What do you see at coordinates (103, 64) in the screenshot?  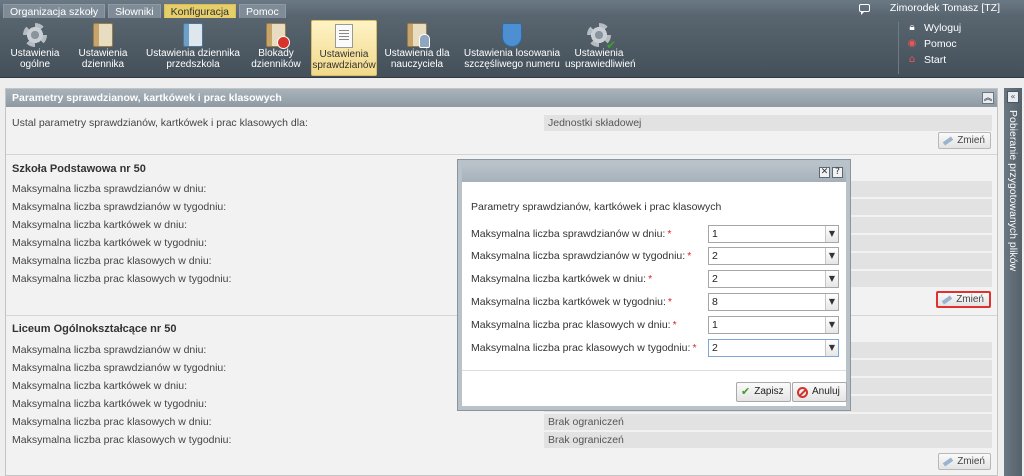 I see `toolbar-label: dziennika` at bounding box center [103, 64].